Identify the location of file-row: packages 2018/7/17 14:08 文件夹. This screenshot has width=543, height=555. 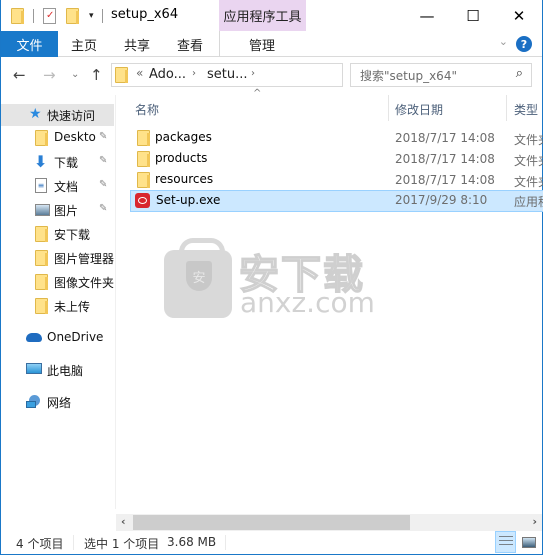
(336, 138).